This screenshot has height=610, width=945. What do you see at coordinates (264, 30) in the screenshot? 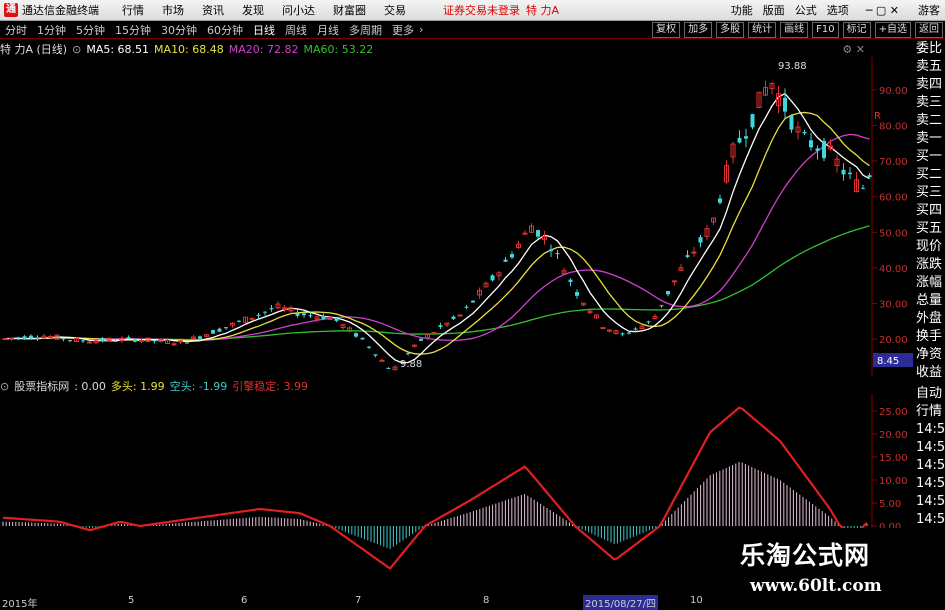
I see `tab-daily: 日线` at bounding box center [264, 30].